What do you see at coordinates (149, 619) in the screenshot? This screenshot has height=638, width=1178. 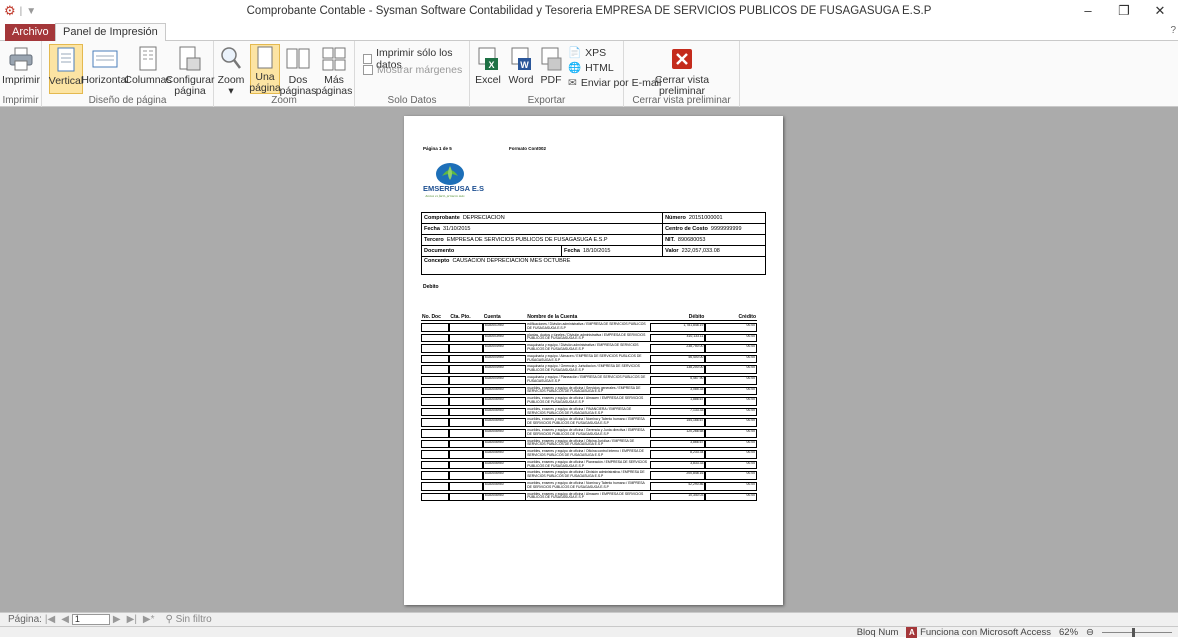 I see `new-page-icon: ▶*` at bounding box center [149, 619].